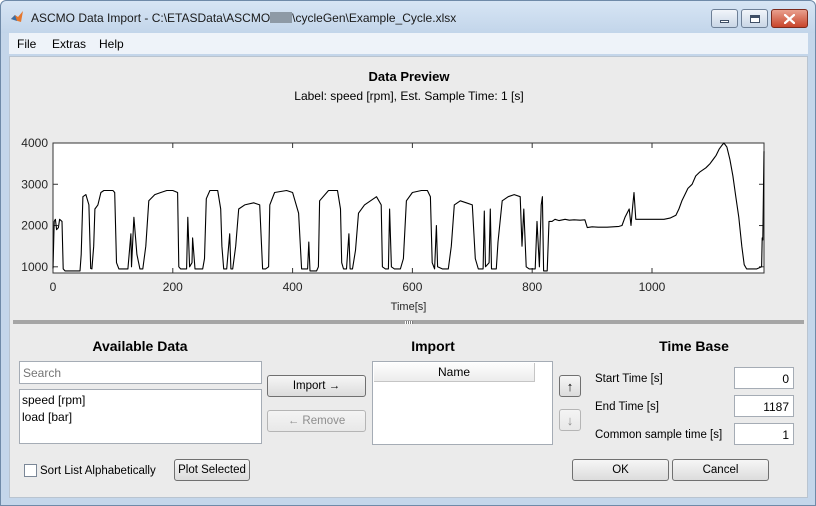  Describe the element at coordinates (34, 143) in the screenshot. I see `y-tick-label: 4000` at that location.